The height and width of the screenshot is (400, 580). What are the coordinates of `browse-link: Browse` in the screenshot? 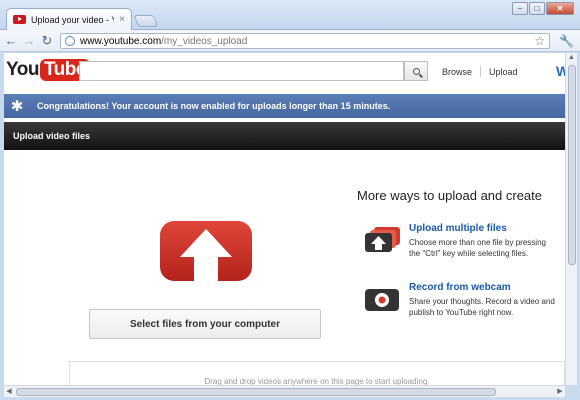 It's located at (457, 72).